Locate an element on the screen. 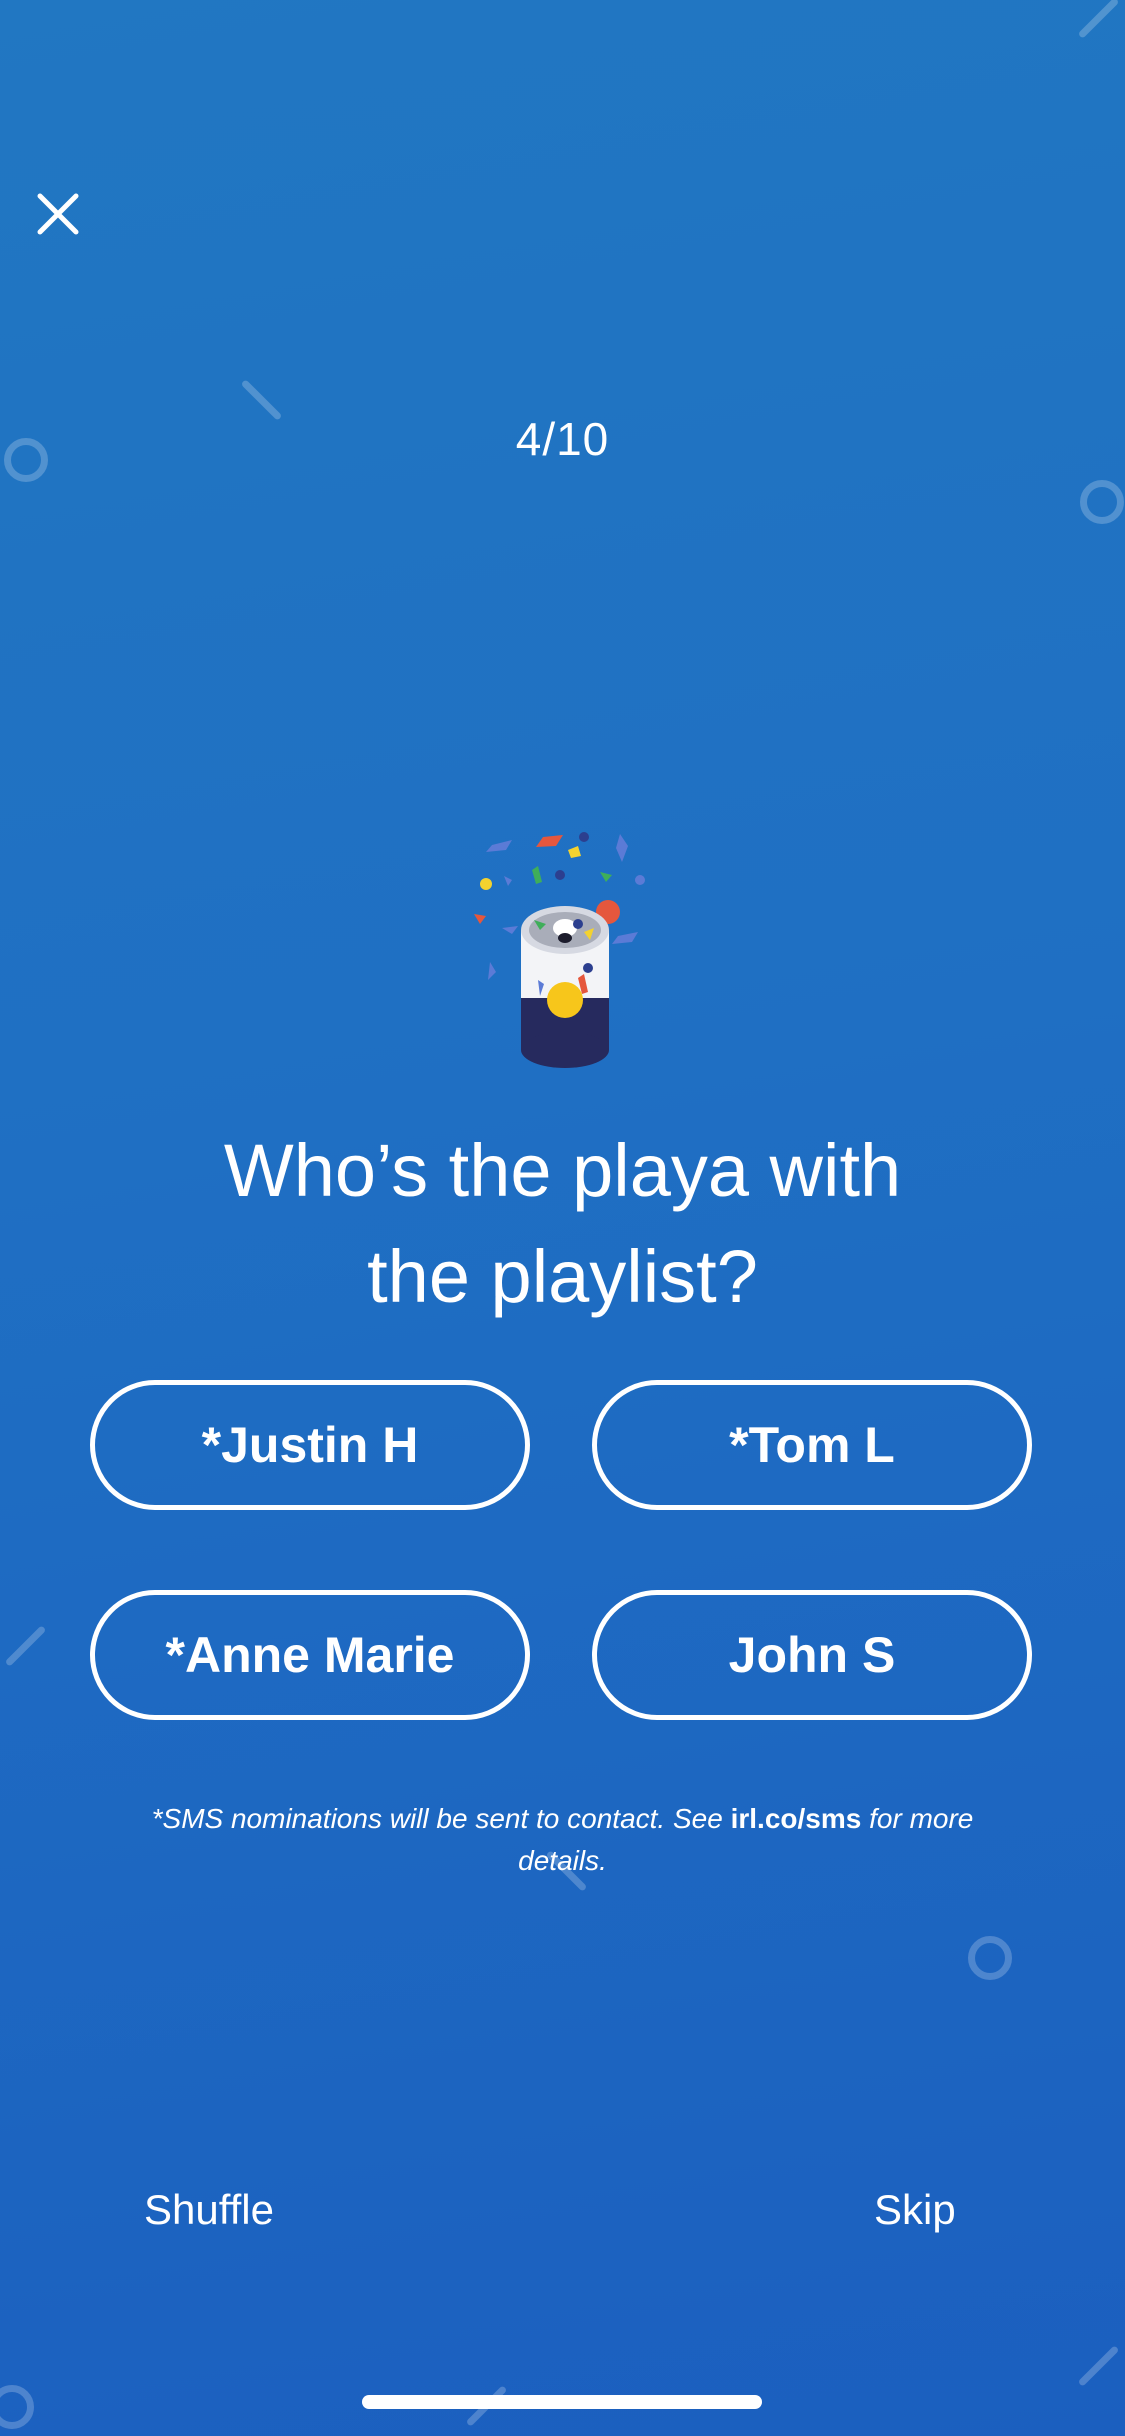  option-button-justin-h: *Justin H is located at coordinates (310, 1445).